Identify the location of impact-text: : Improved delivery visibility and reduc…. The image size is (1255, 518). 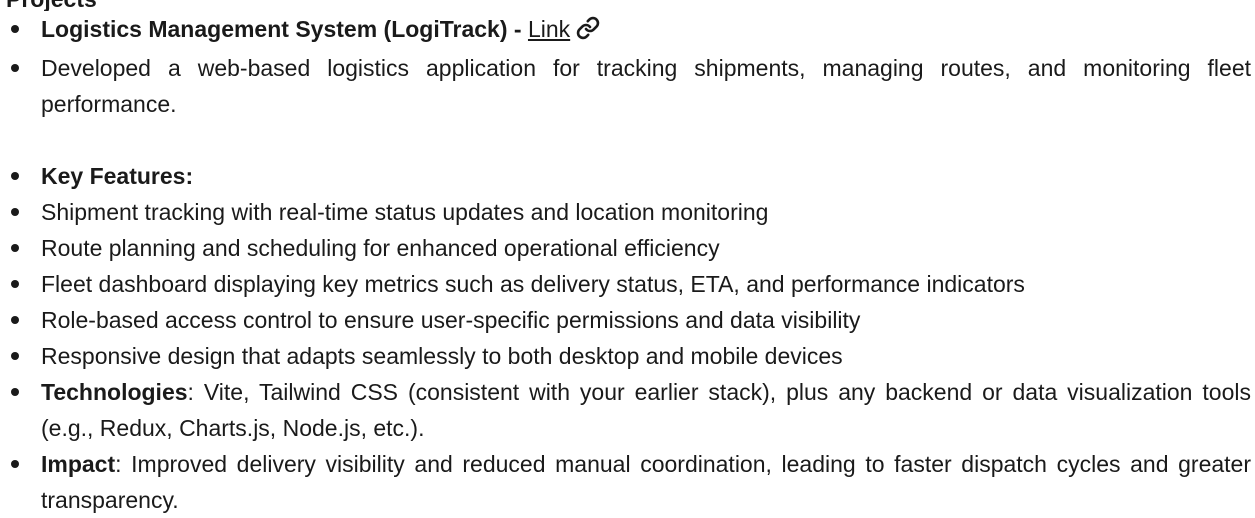
(646, 482).